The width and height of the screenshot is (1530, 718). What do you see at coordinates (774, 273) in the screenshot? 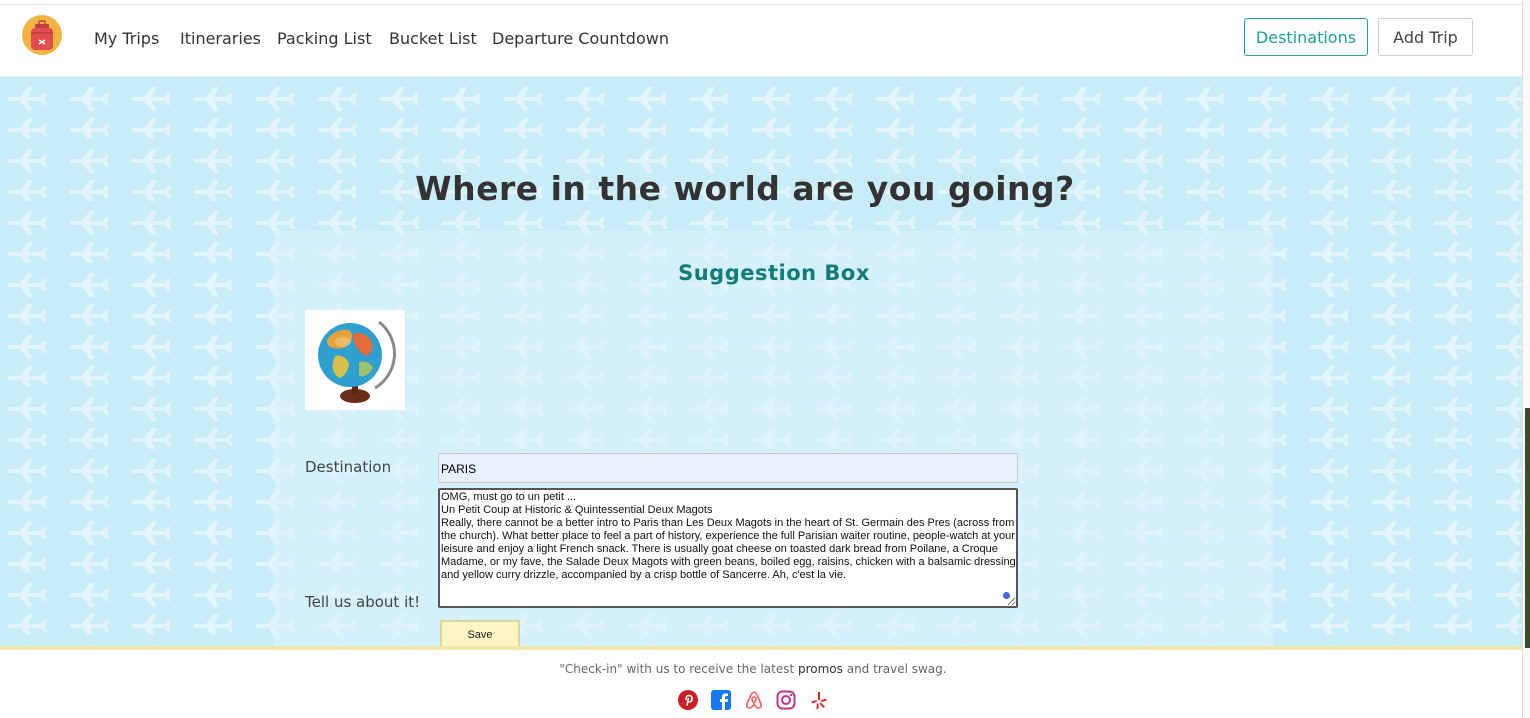
I see `suggestion-box-title: Suggestion Box` at bounding box center [774, 273].